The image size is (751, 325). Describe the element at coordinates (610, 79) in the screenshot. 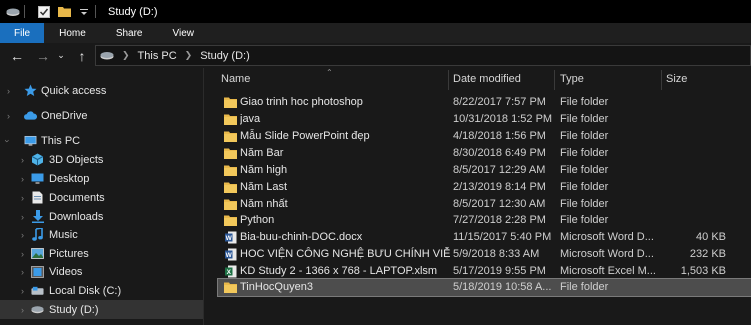

I see `column-header-type: Type` at that location.